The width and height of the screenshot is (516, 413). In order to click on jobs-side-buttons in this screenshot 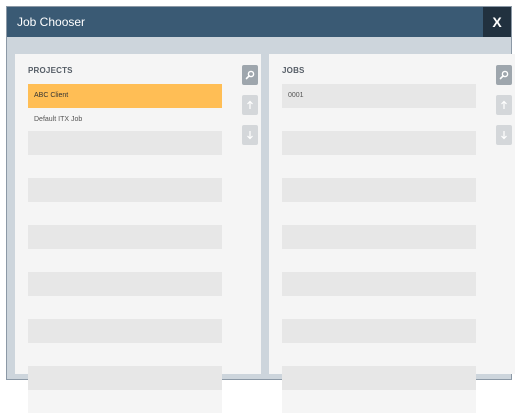, I will do `click(504, 110)`.